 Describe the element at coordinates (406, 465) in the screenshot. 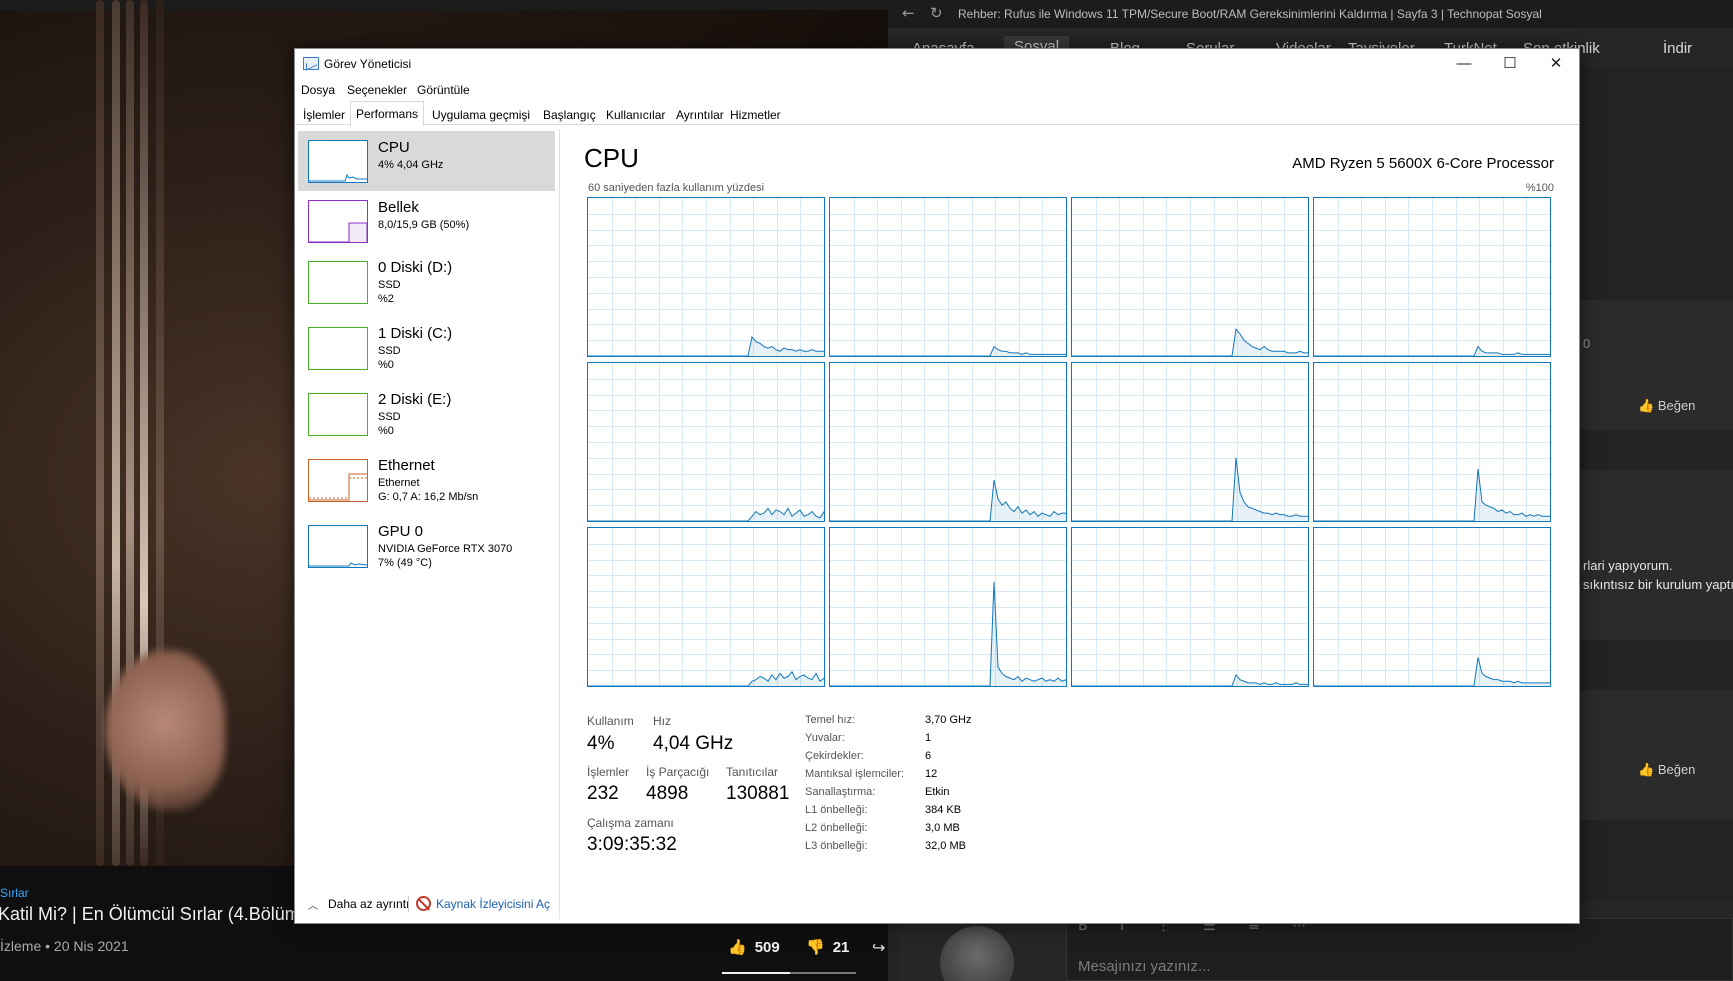

I see `device-name: Ethernet` at that location.